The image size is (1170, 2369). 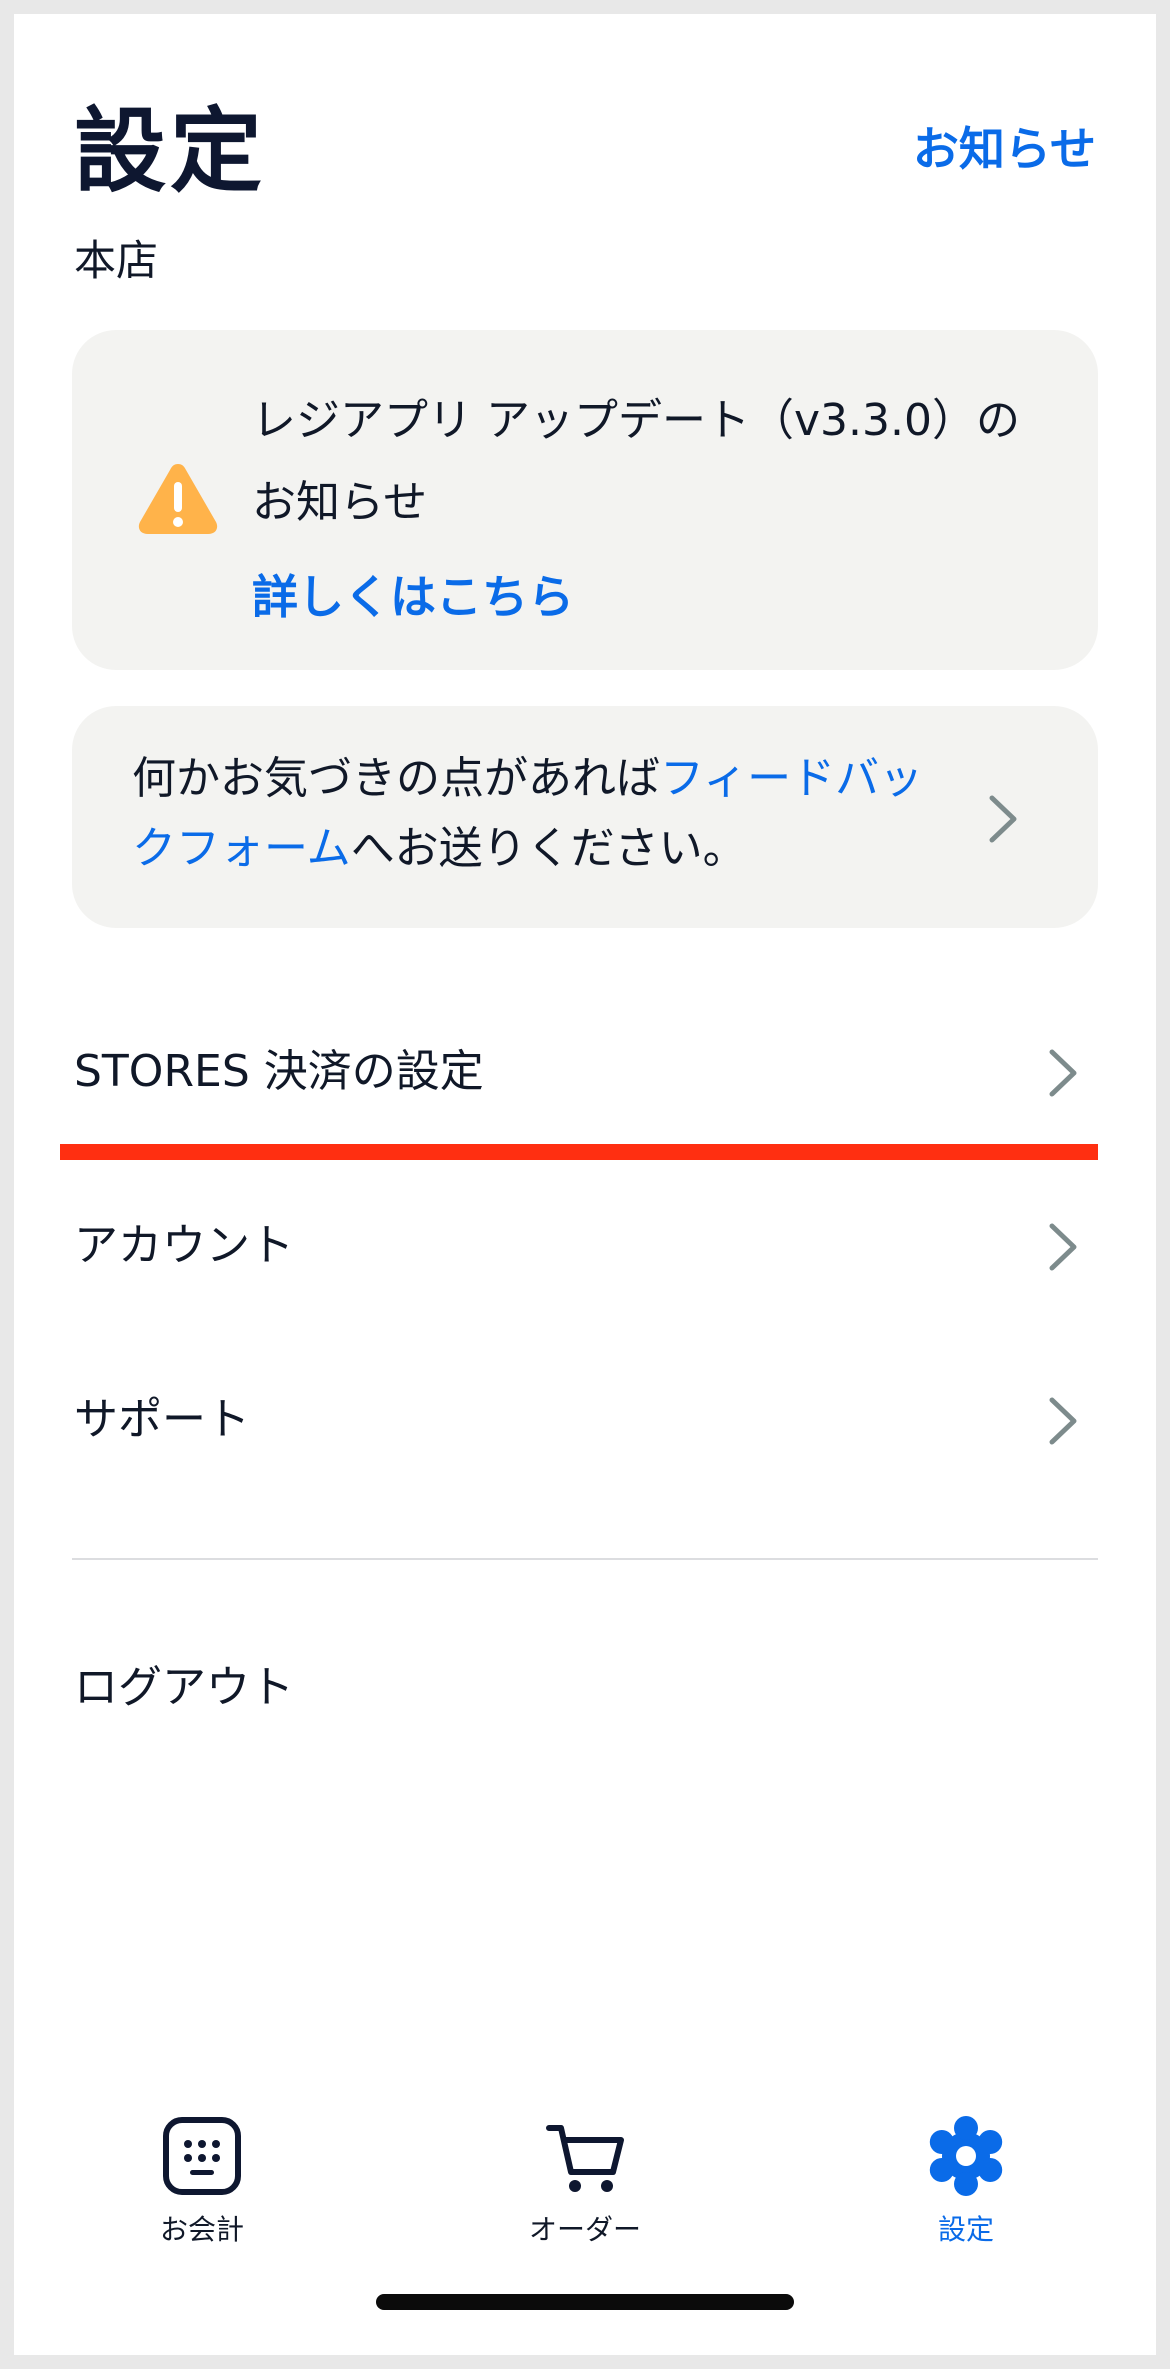 I want to click on menu-item-label: アカウント, so click(x=184, y=1245).